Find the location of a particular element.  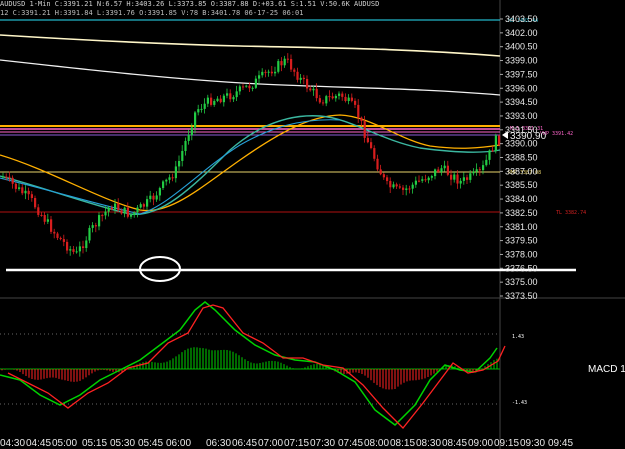

time-tick-label: 09:30 is located at coordinates (532, 443).